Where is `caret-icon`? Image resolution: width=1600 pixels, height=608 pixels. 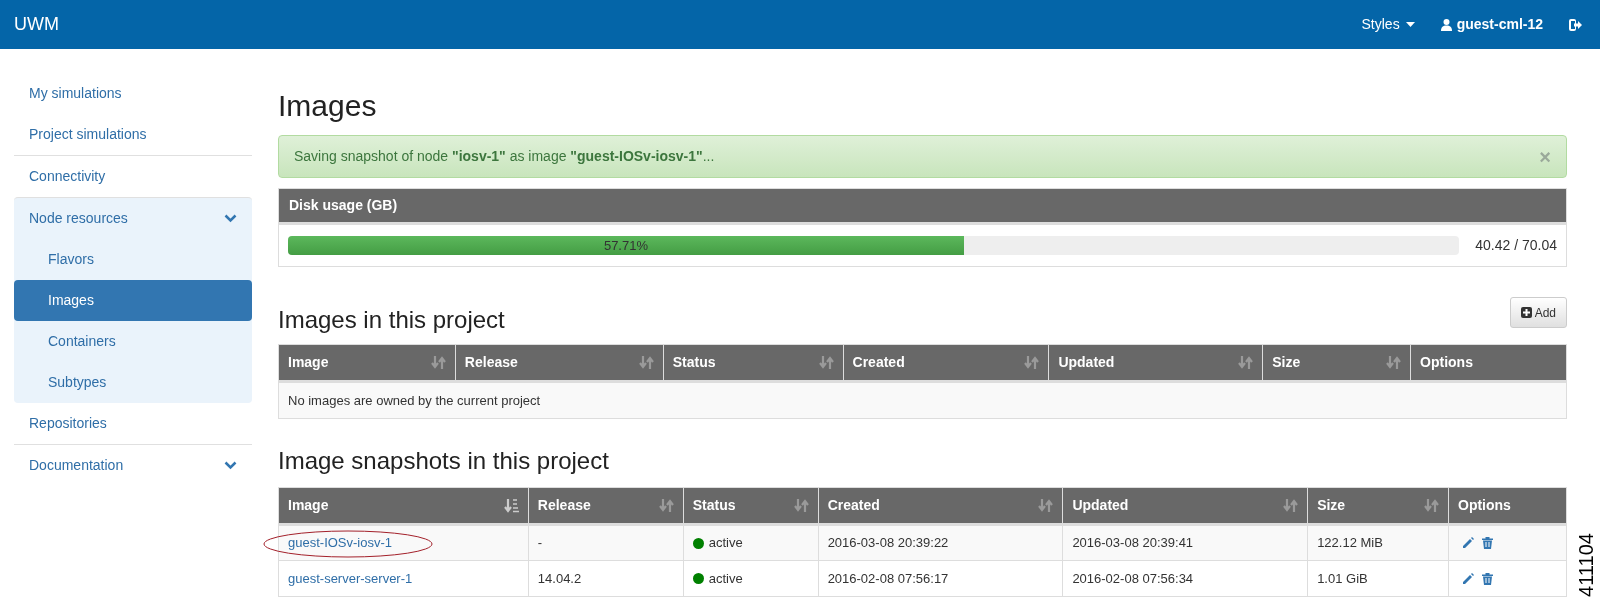
caret-icon is located at coordinates (1410, 24).